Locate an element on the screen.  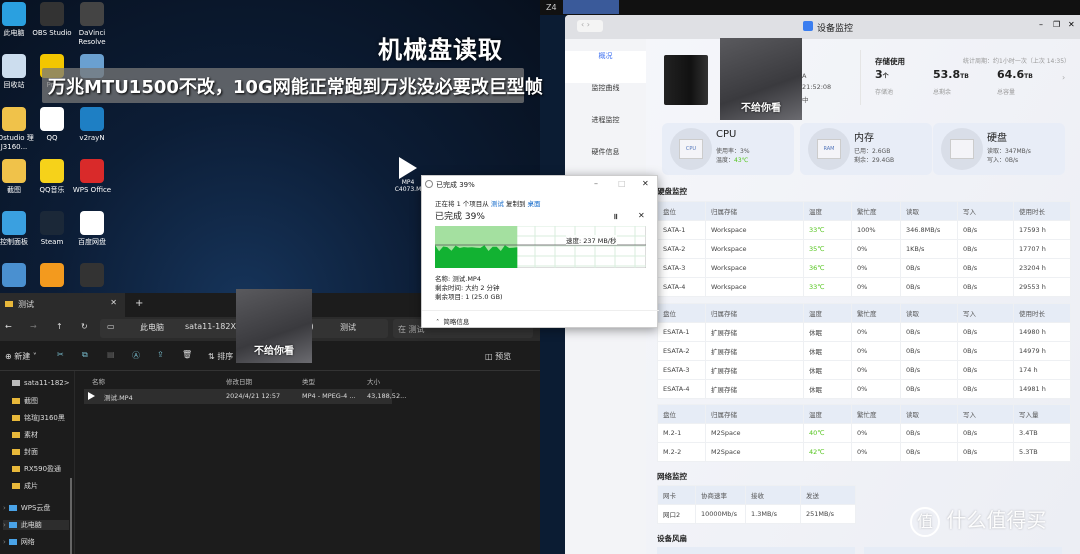
desktop-icon: DaVinci Resolve is located at coordinates (92, 24).